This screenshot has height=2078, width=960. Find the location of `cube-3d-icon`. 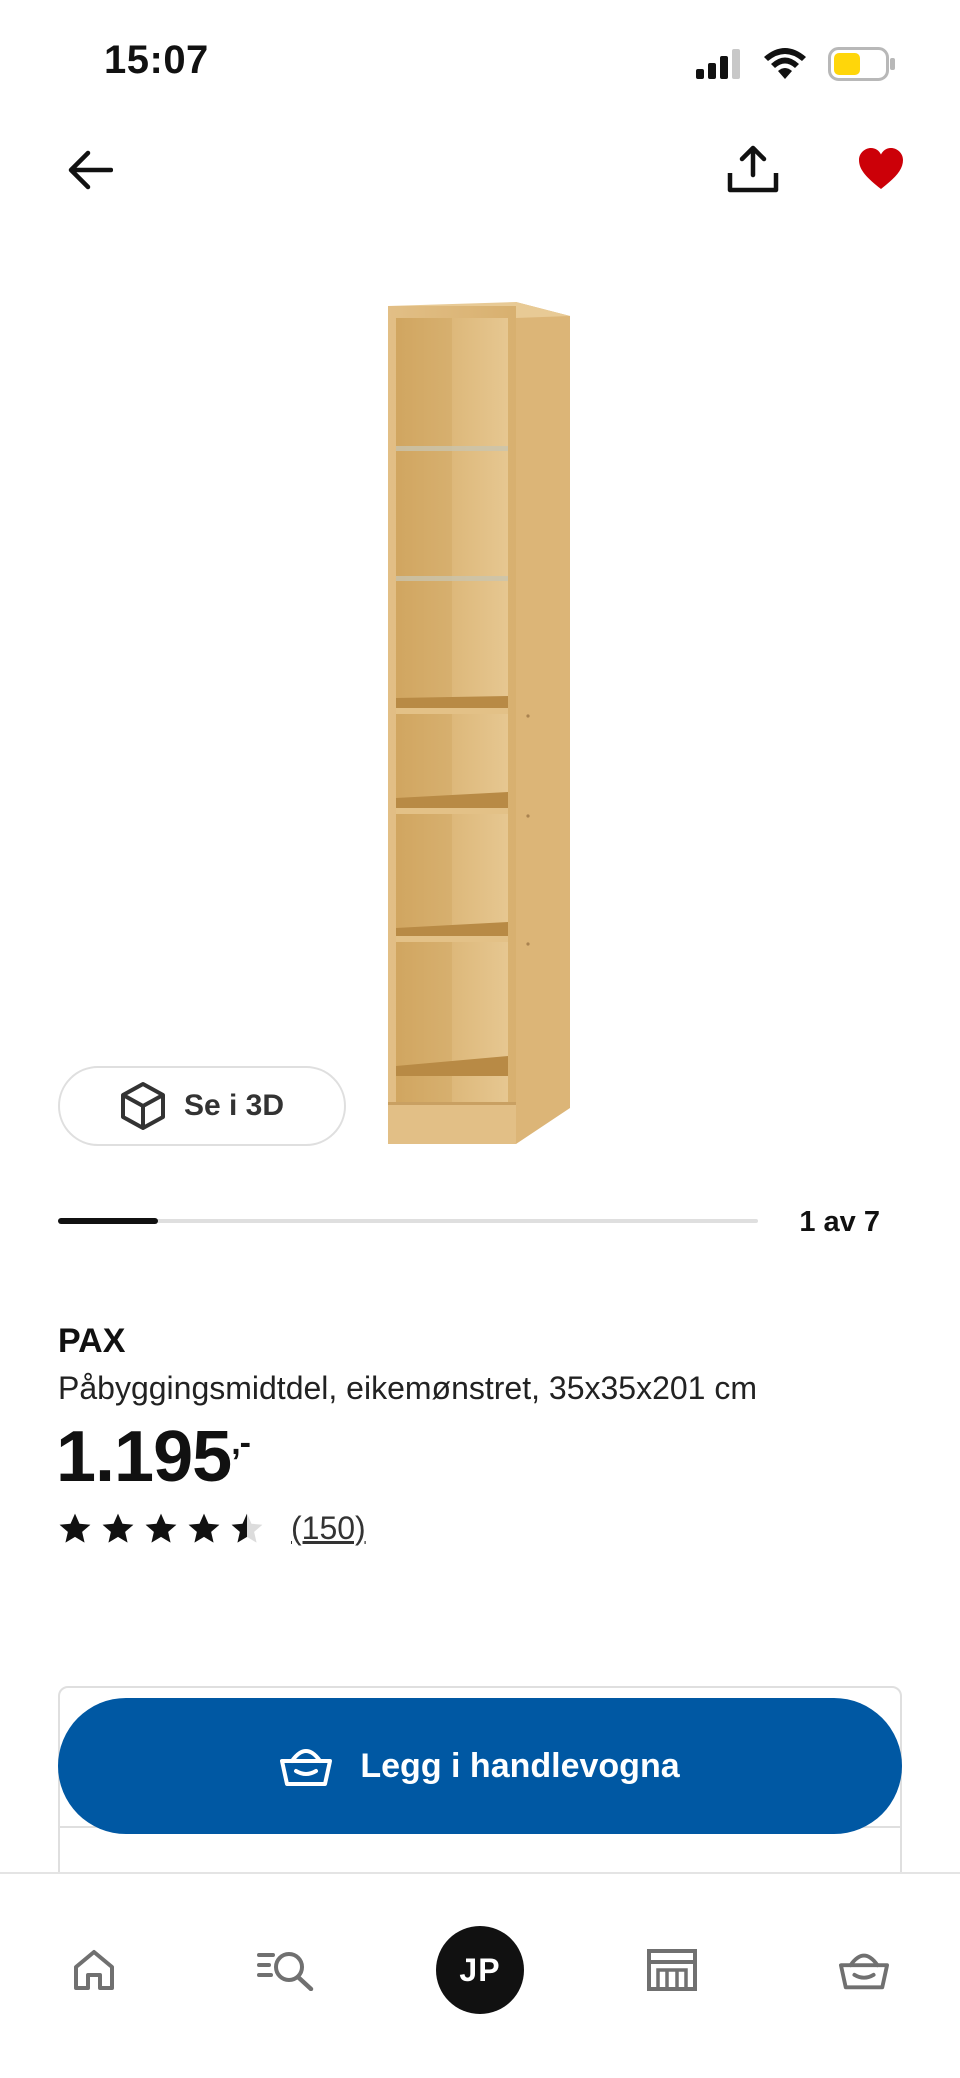

cube-3d-icon is located at coordinates (142, 1106).